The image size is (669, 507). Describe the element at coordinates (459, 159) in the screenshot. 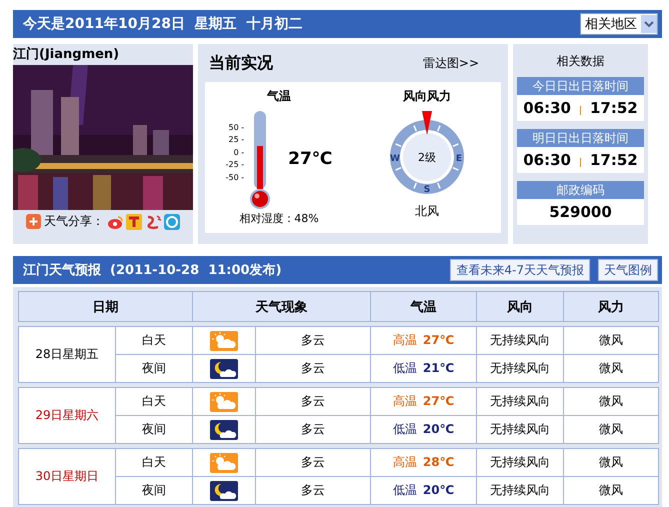

I see `compass-letter: E` at that location.